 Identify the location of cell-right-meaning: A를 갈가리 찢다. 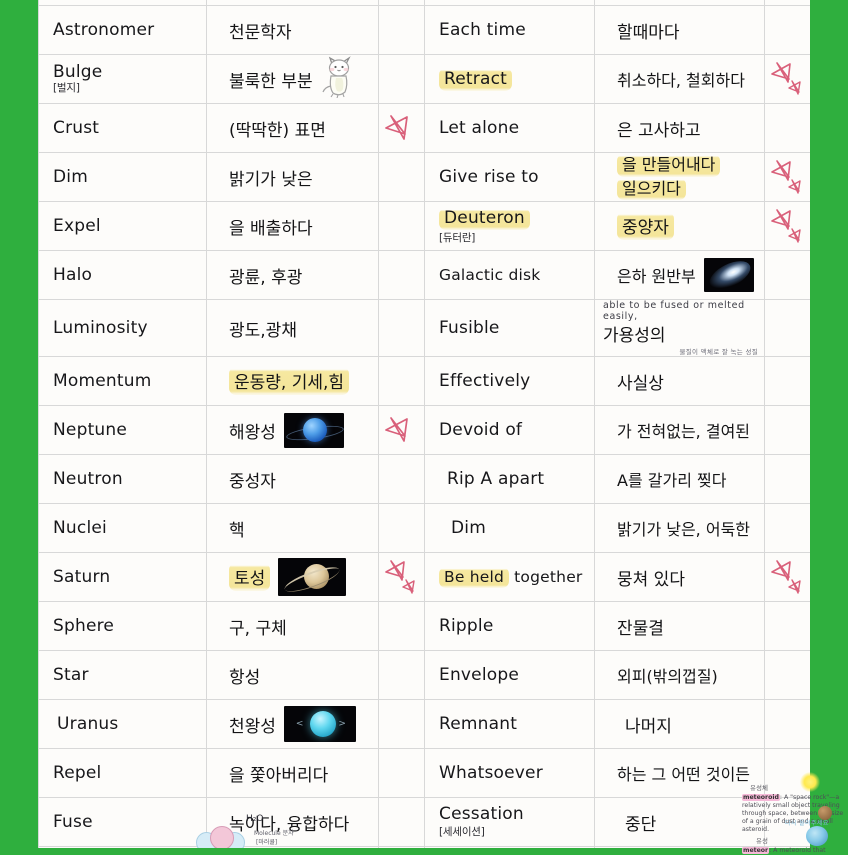
(679, 479).